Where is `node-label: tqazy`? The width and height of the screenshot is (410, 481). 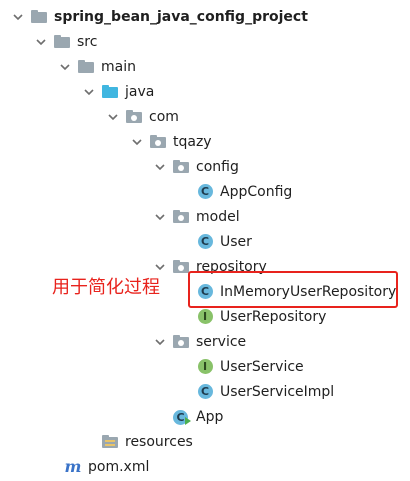
node-label: tqazy is located at coordinates (192, 141).